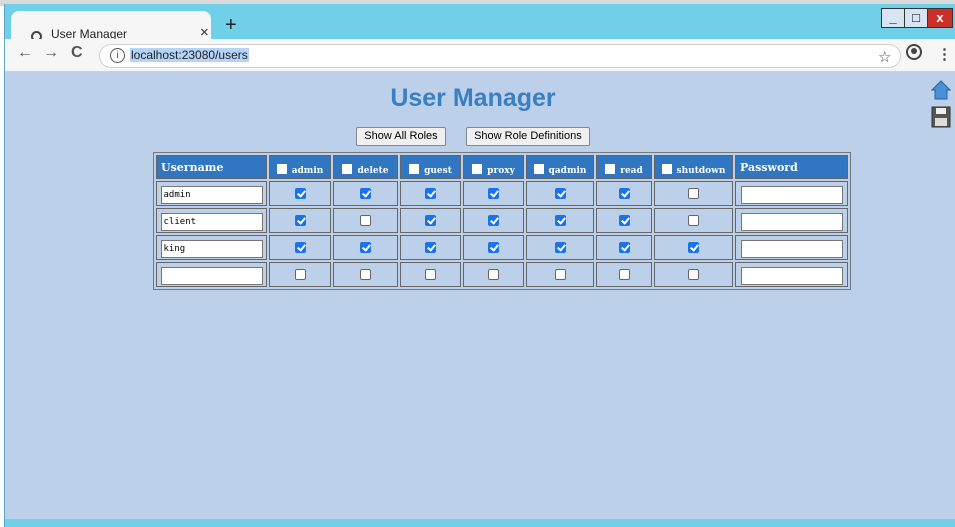  What do you see at coordinates (189, 55) in the screenshot?
I see `url-text: localhost:23080/users` at bounding box center [189, 55].